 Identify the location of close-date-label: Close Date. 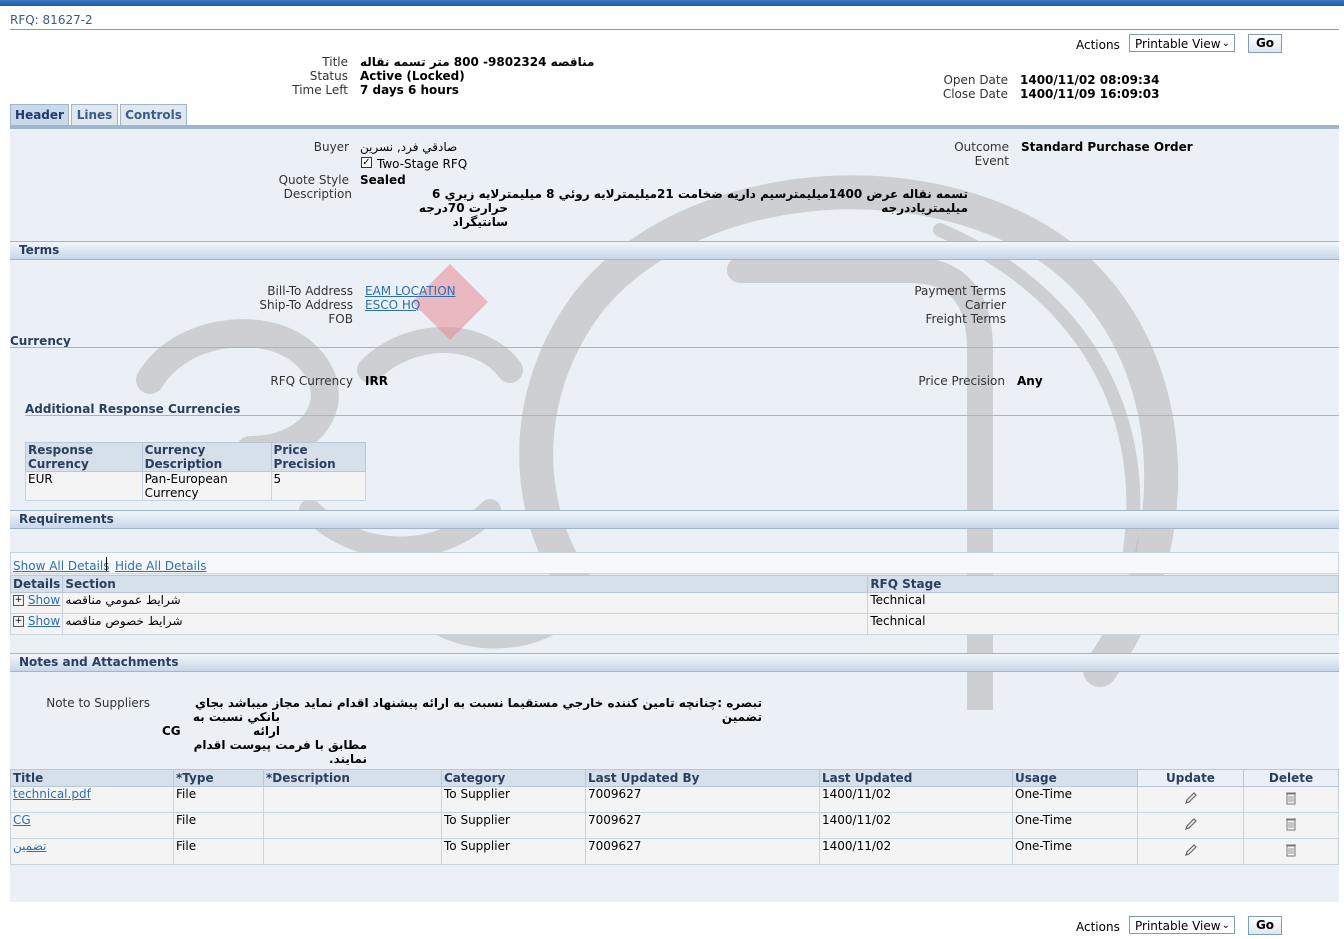
(975, 94).